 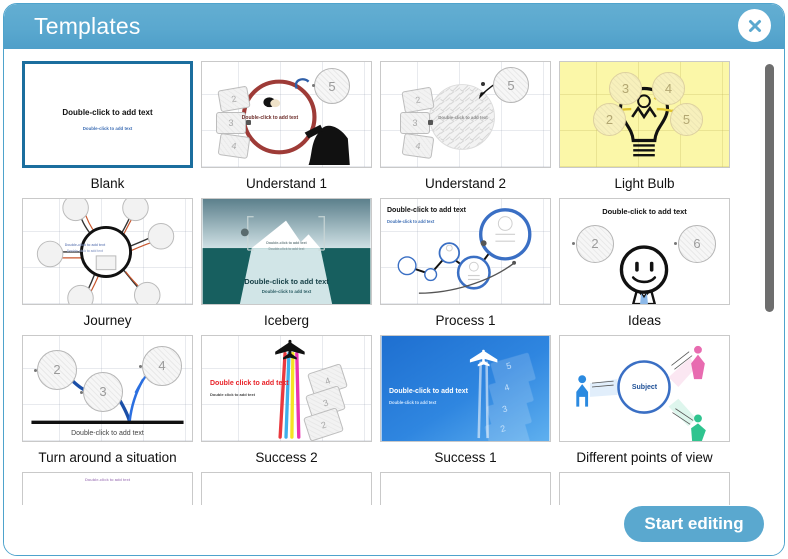 I want to click on template-label: Iceberg, so click(x=286, y=320).